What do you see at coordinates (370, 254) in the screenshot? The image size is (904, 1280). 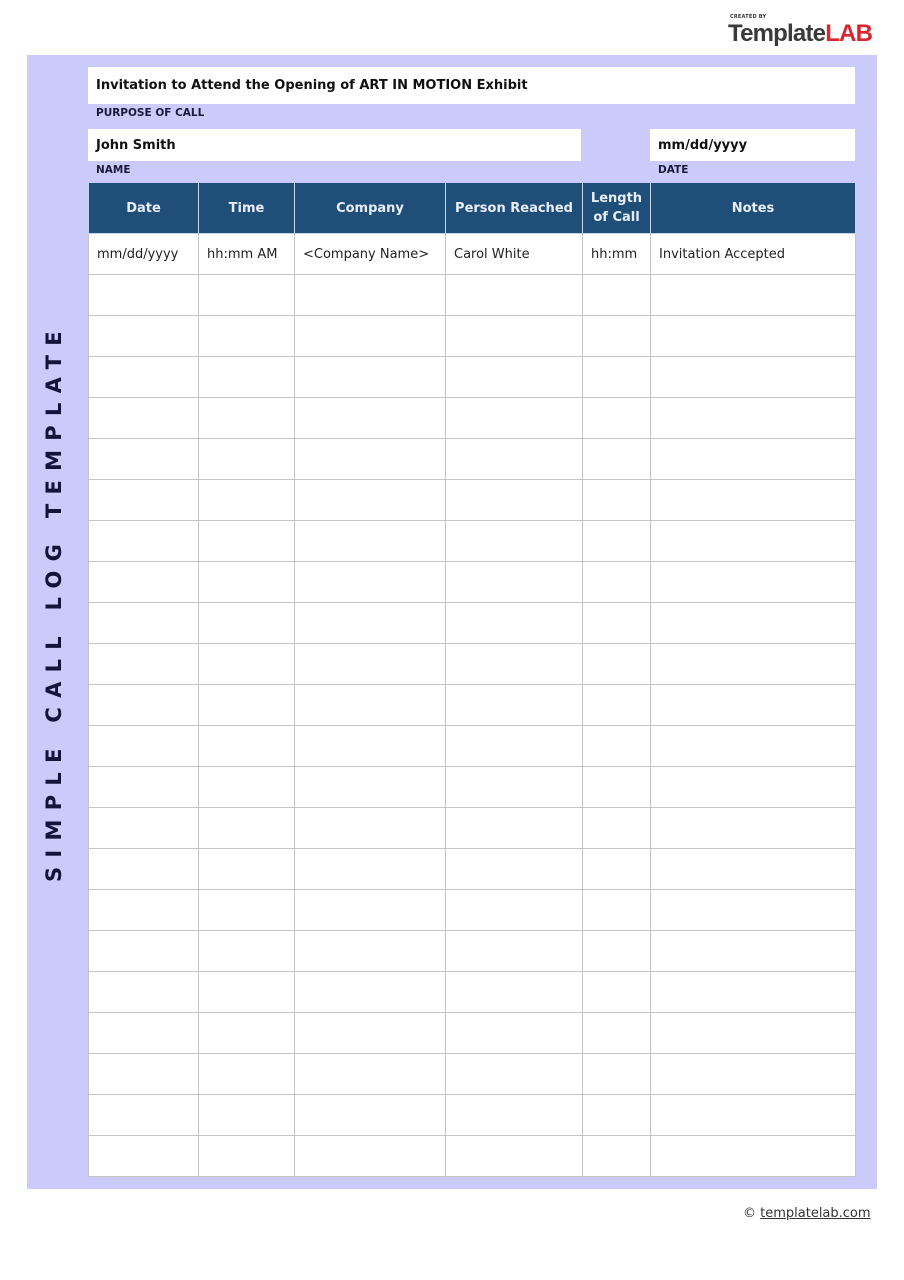 I see `cell-company: <Company Name>` at bounding box center [370, 254].